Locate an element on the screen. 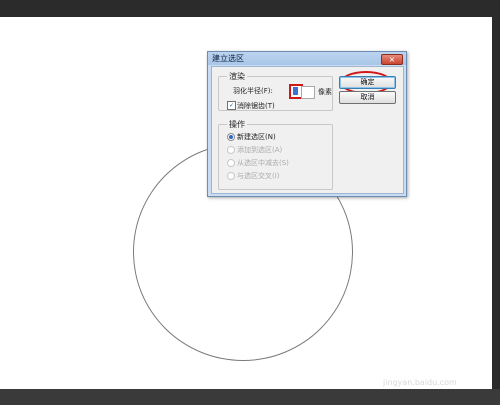  antialias-checkbox: ✓ is located at coordinates (231, 105).